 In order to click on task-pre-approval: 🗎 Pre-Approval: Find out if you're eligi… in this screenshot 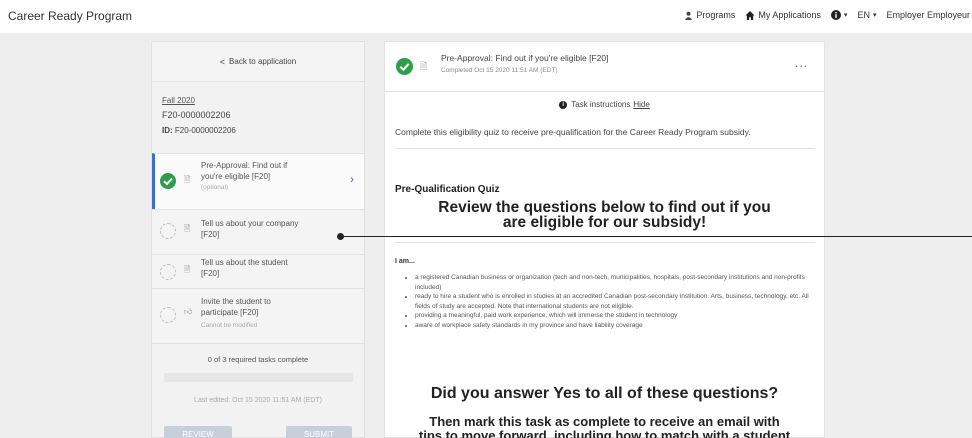, I will do `click(258, 181)`.